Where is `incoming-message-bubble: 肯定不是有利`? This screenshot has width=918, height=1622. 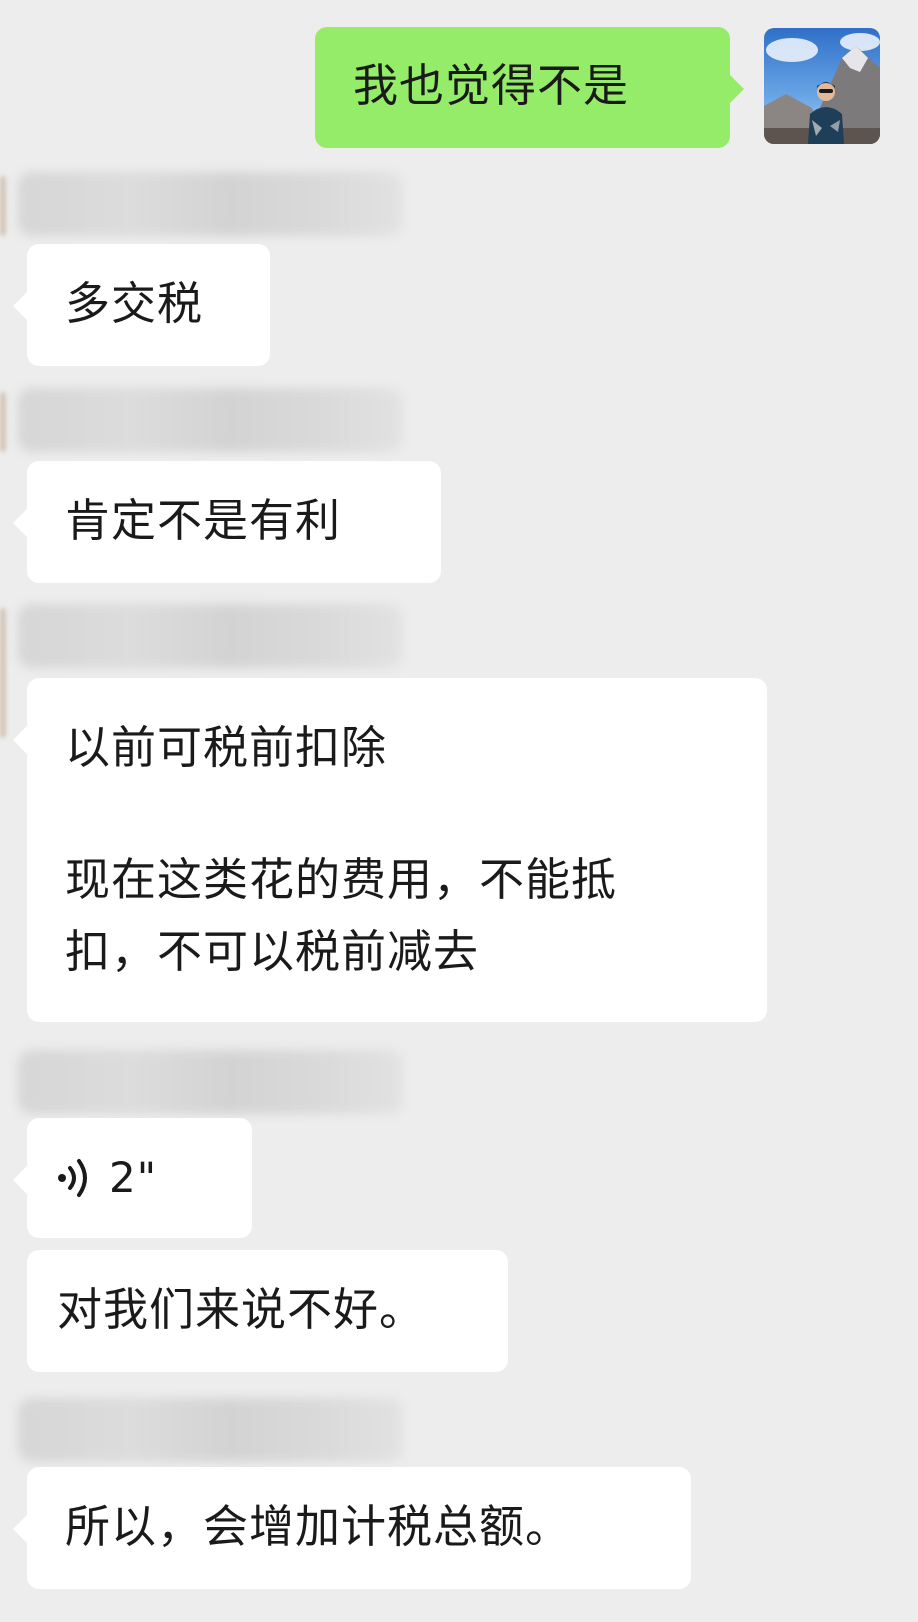 incoming-message-bubble: 肯定不是有利 is located at coordinates (227, 522).